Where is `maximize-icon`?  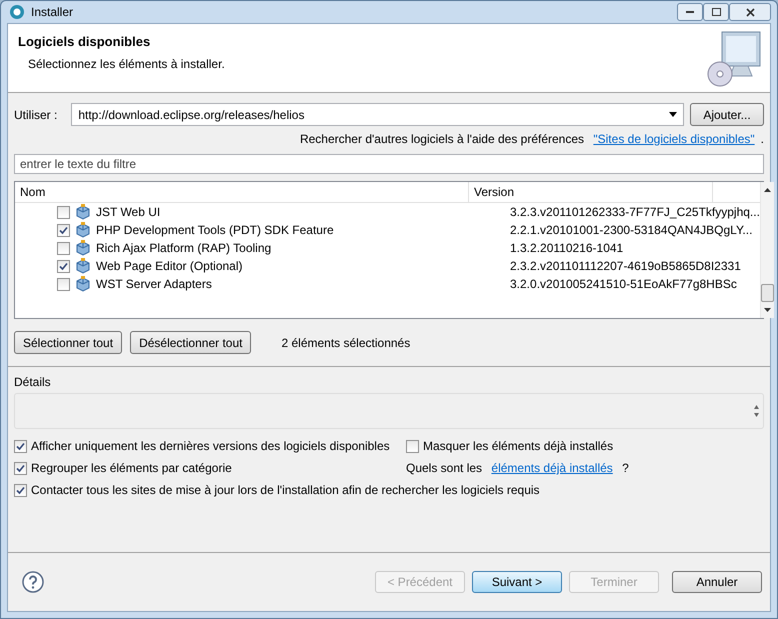 maximize-icon is located at coordinates (716, 12).